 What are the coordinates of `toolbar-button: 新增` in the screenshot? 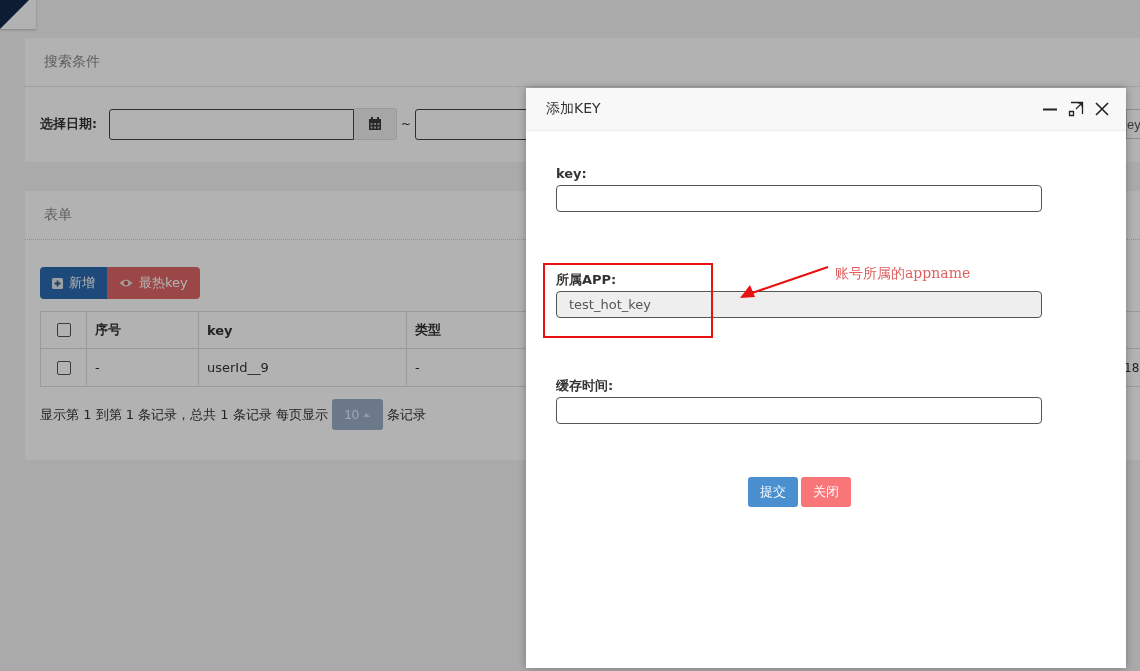 It's located at (73, 283).